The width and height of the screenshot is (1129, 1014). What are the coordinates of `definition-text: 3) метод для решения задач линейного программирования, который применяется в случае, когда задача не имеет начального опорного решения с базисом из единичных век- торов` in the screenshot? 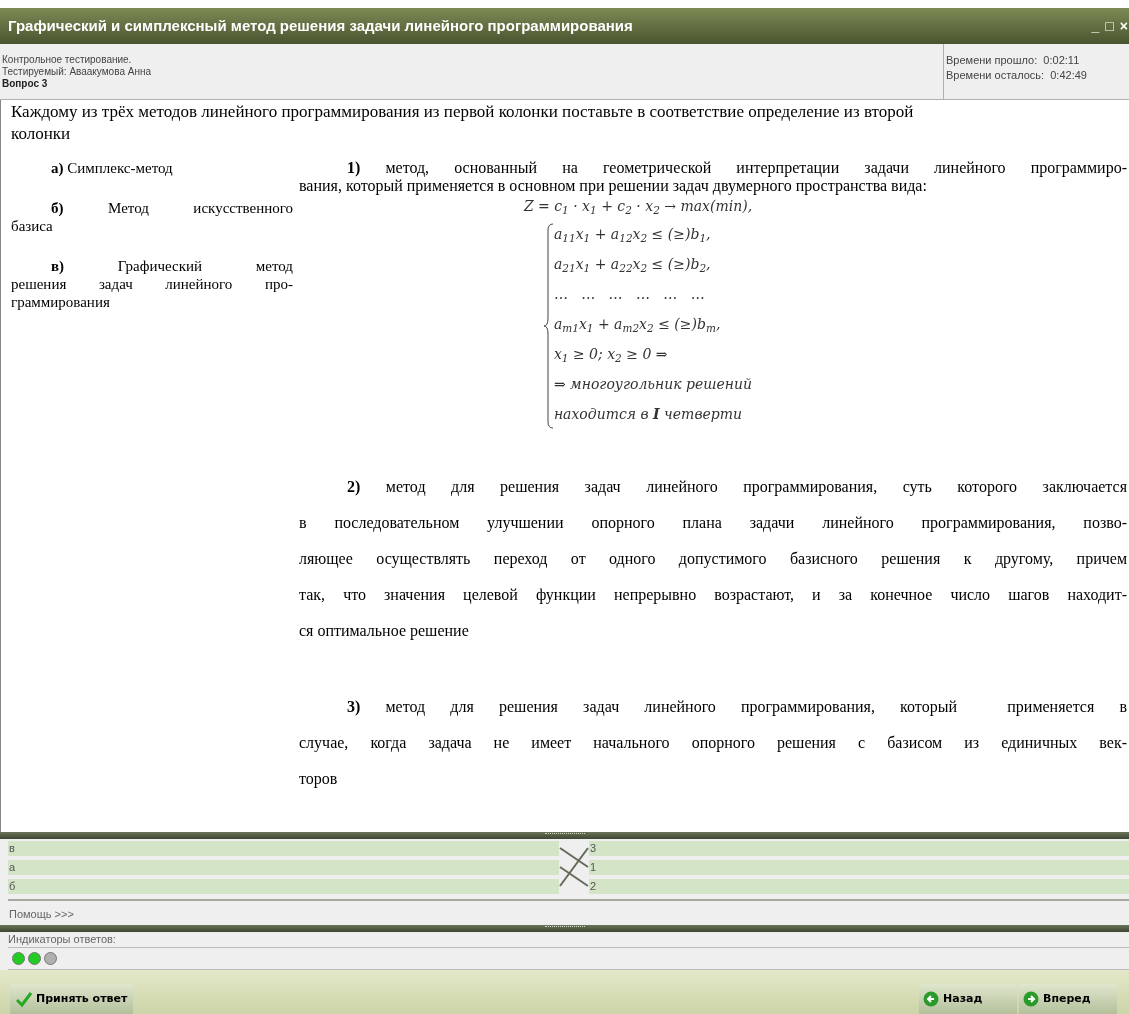 It's located at (713, 743).